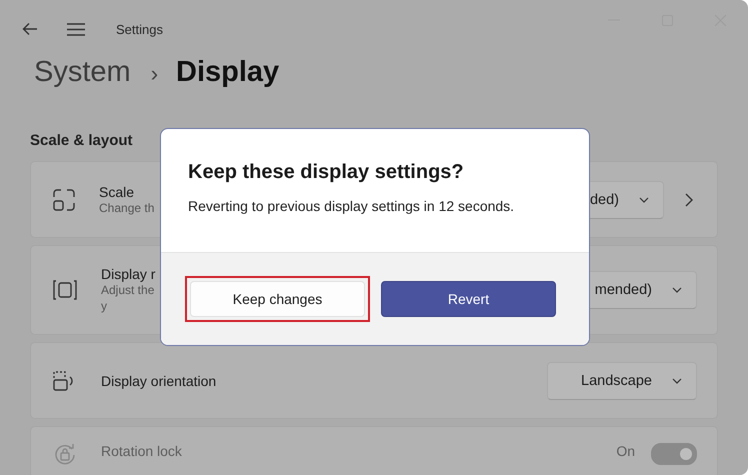 This screenshot has width=748, height=475. I want to click on section-heading: Scale & layout, so click(81, 141).